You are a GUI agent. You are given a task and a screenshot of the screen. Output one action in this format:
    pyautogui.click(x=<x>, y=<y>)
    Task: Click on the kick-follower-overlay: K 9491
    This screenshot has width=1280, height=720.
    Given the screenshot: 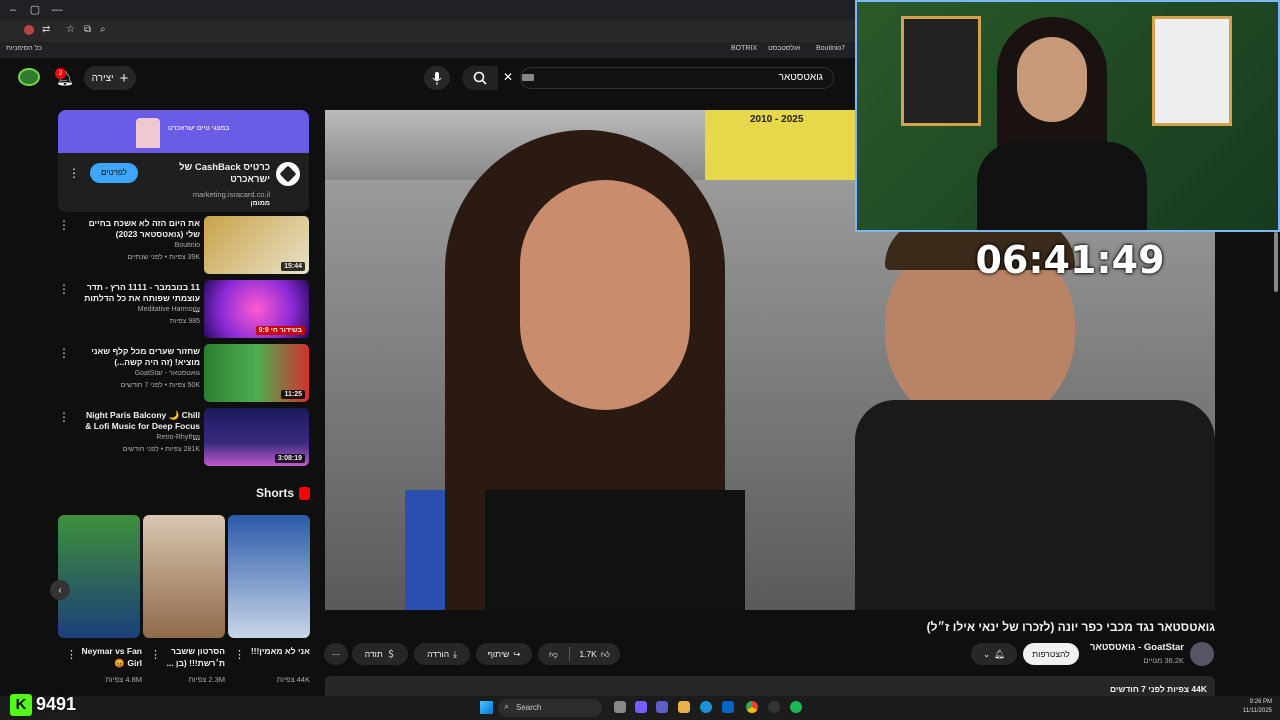 What is the action you would take?
    pyautogui.click(x=65, y=705)
    